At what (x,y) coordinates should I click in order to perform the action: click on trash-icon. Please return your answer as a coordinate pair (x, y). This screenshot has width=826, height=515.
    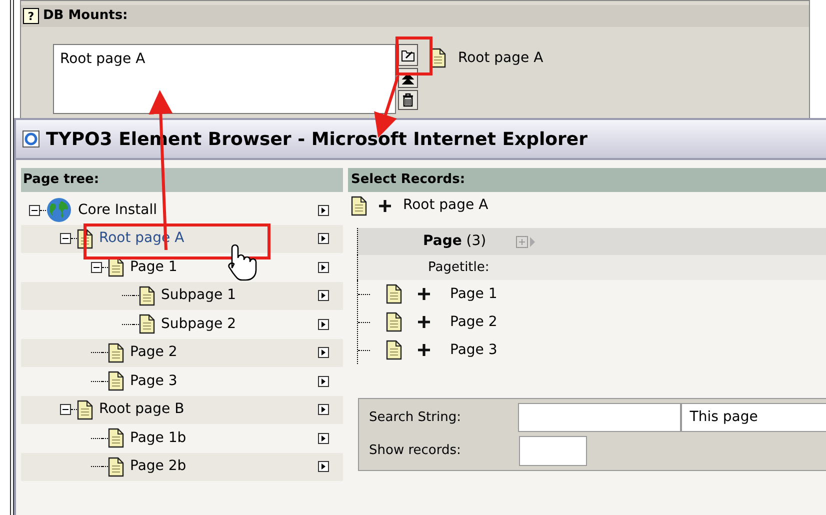
    Looking at the image, I should click on (408, 100).